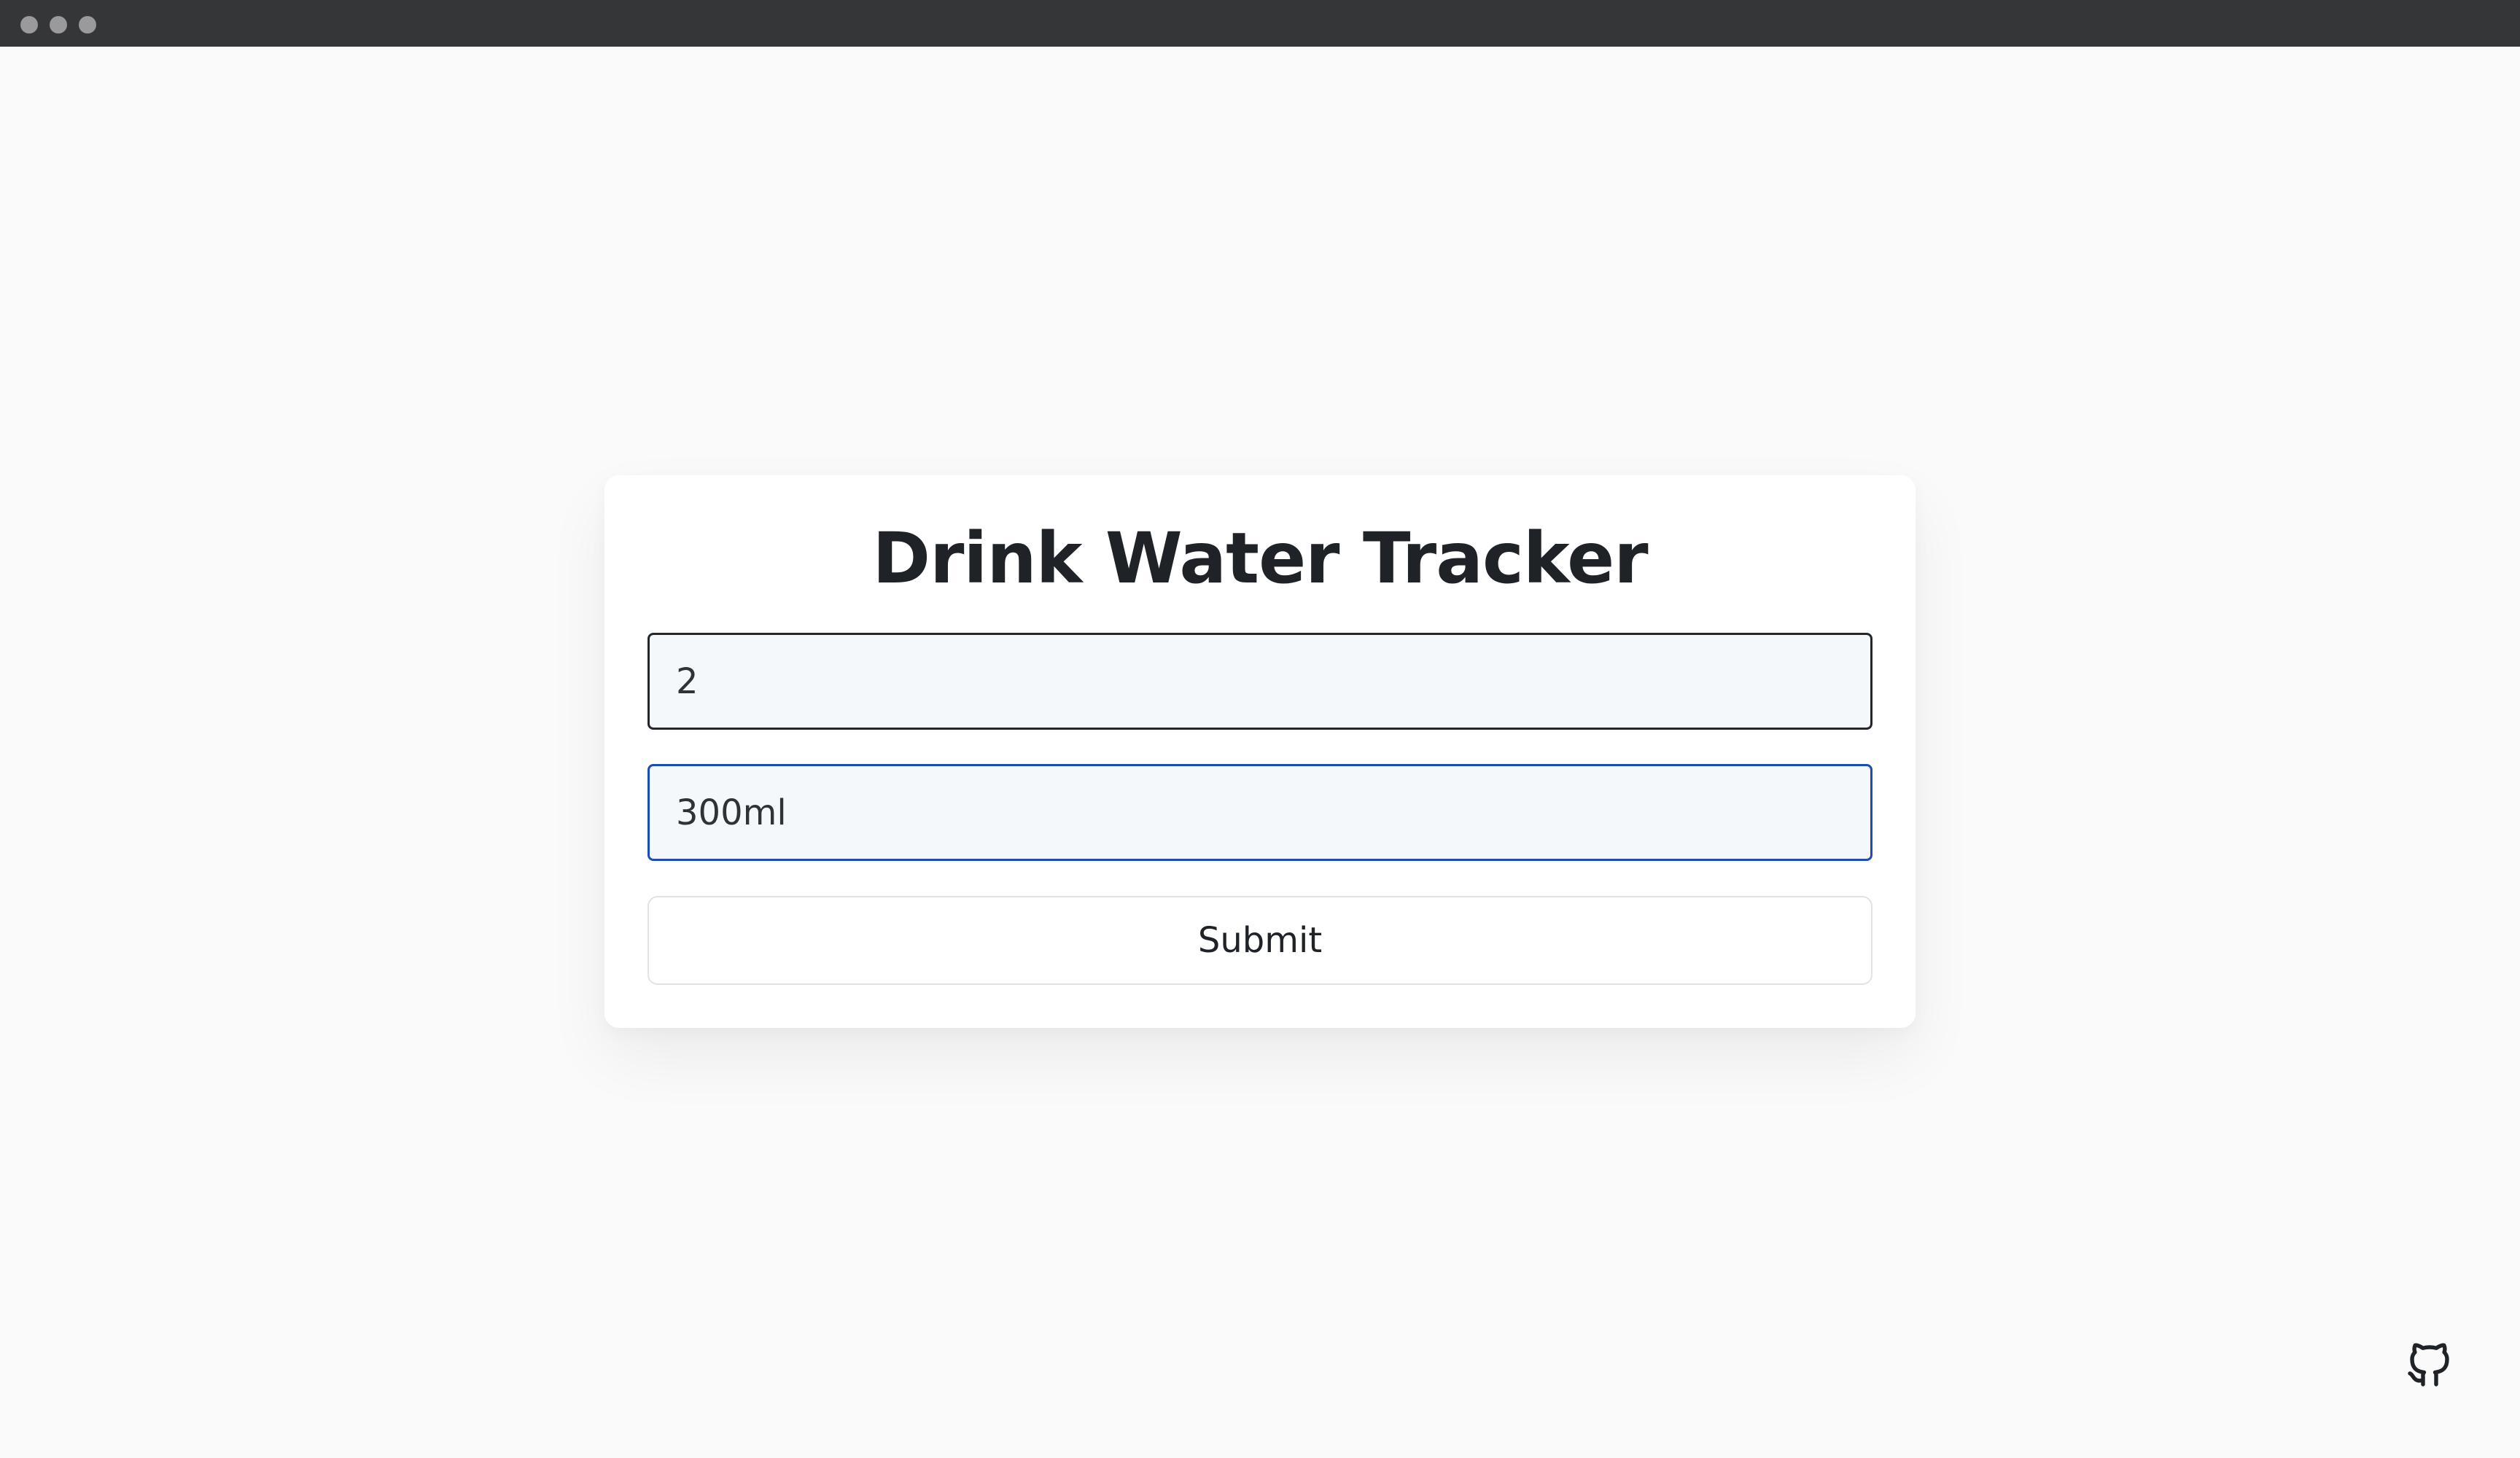 This screenshot has width=2520, height=1458. What do you see at coordinates (1260, 812) in the screenshot?
I see `glass-size-input` at bounding box center [1260, 812].